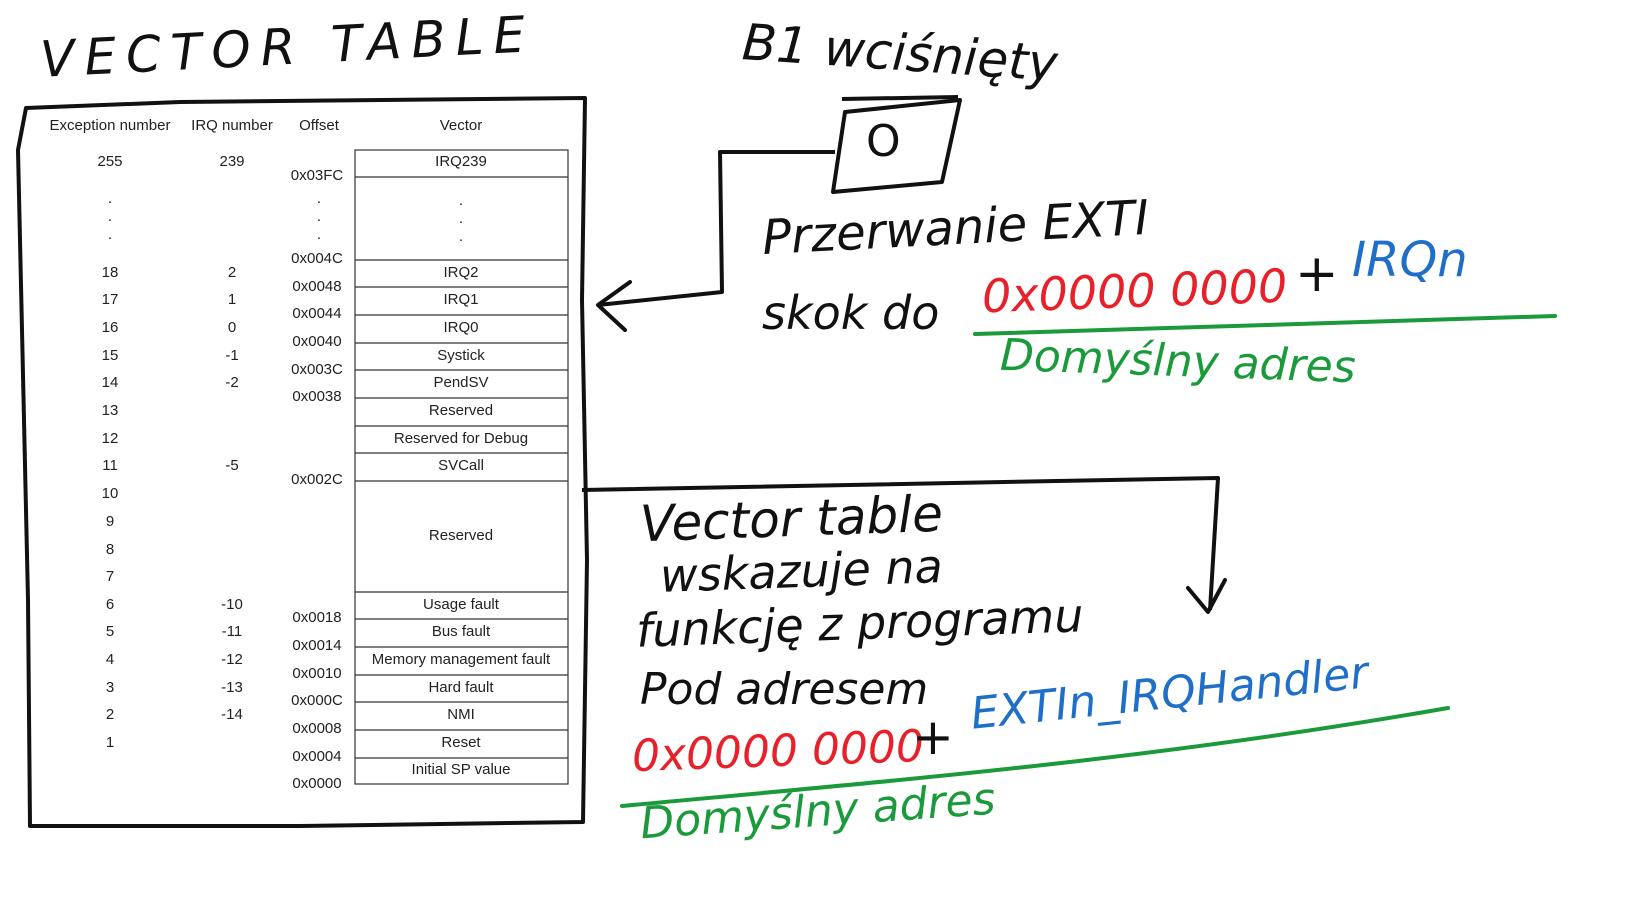 The height and width of the screenshot is (917, 1647). What do you see at coordinates (110, 659) in the screenshot?
I see `exception-number: 4` at bounding box center [110, 659].